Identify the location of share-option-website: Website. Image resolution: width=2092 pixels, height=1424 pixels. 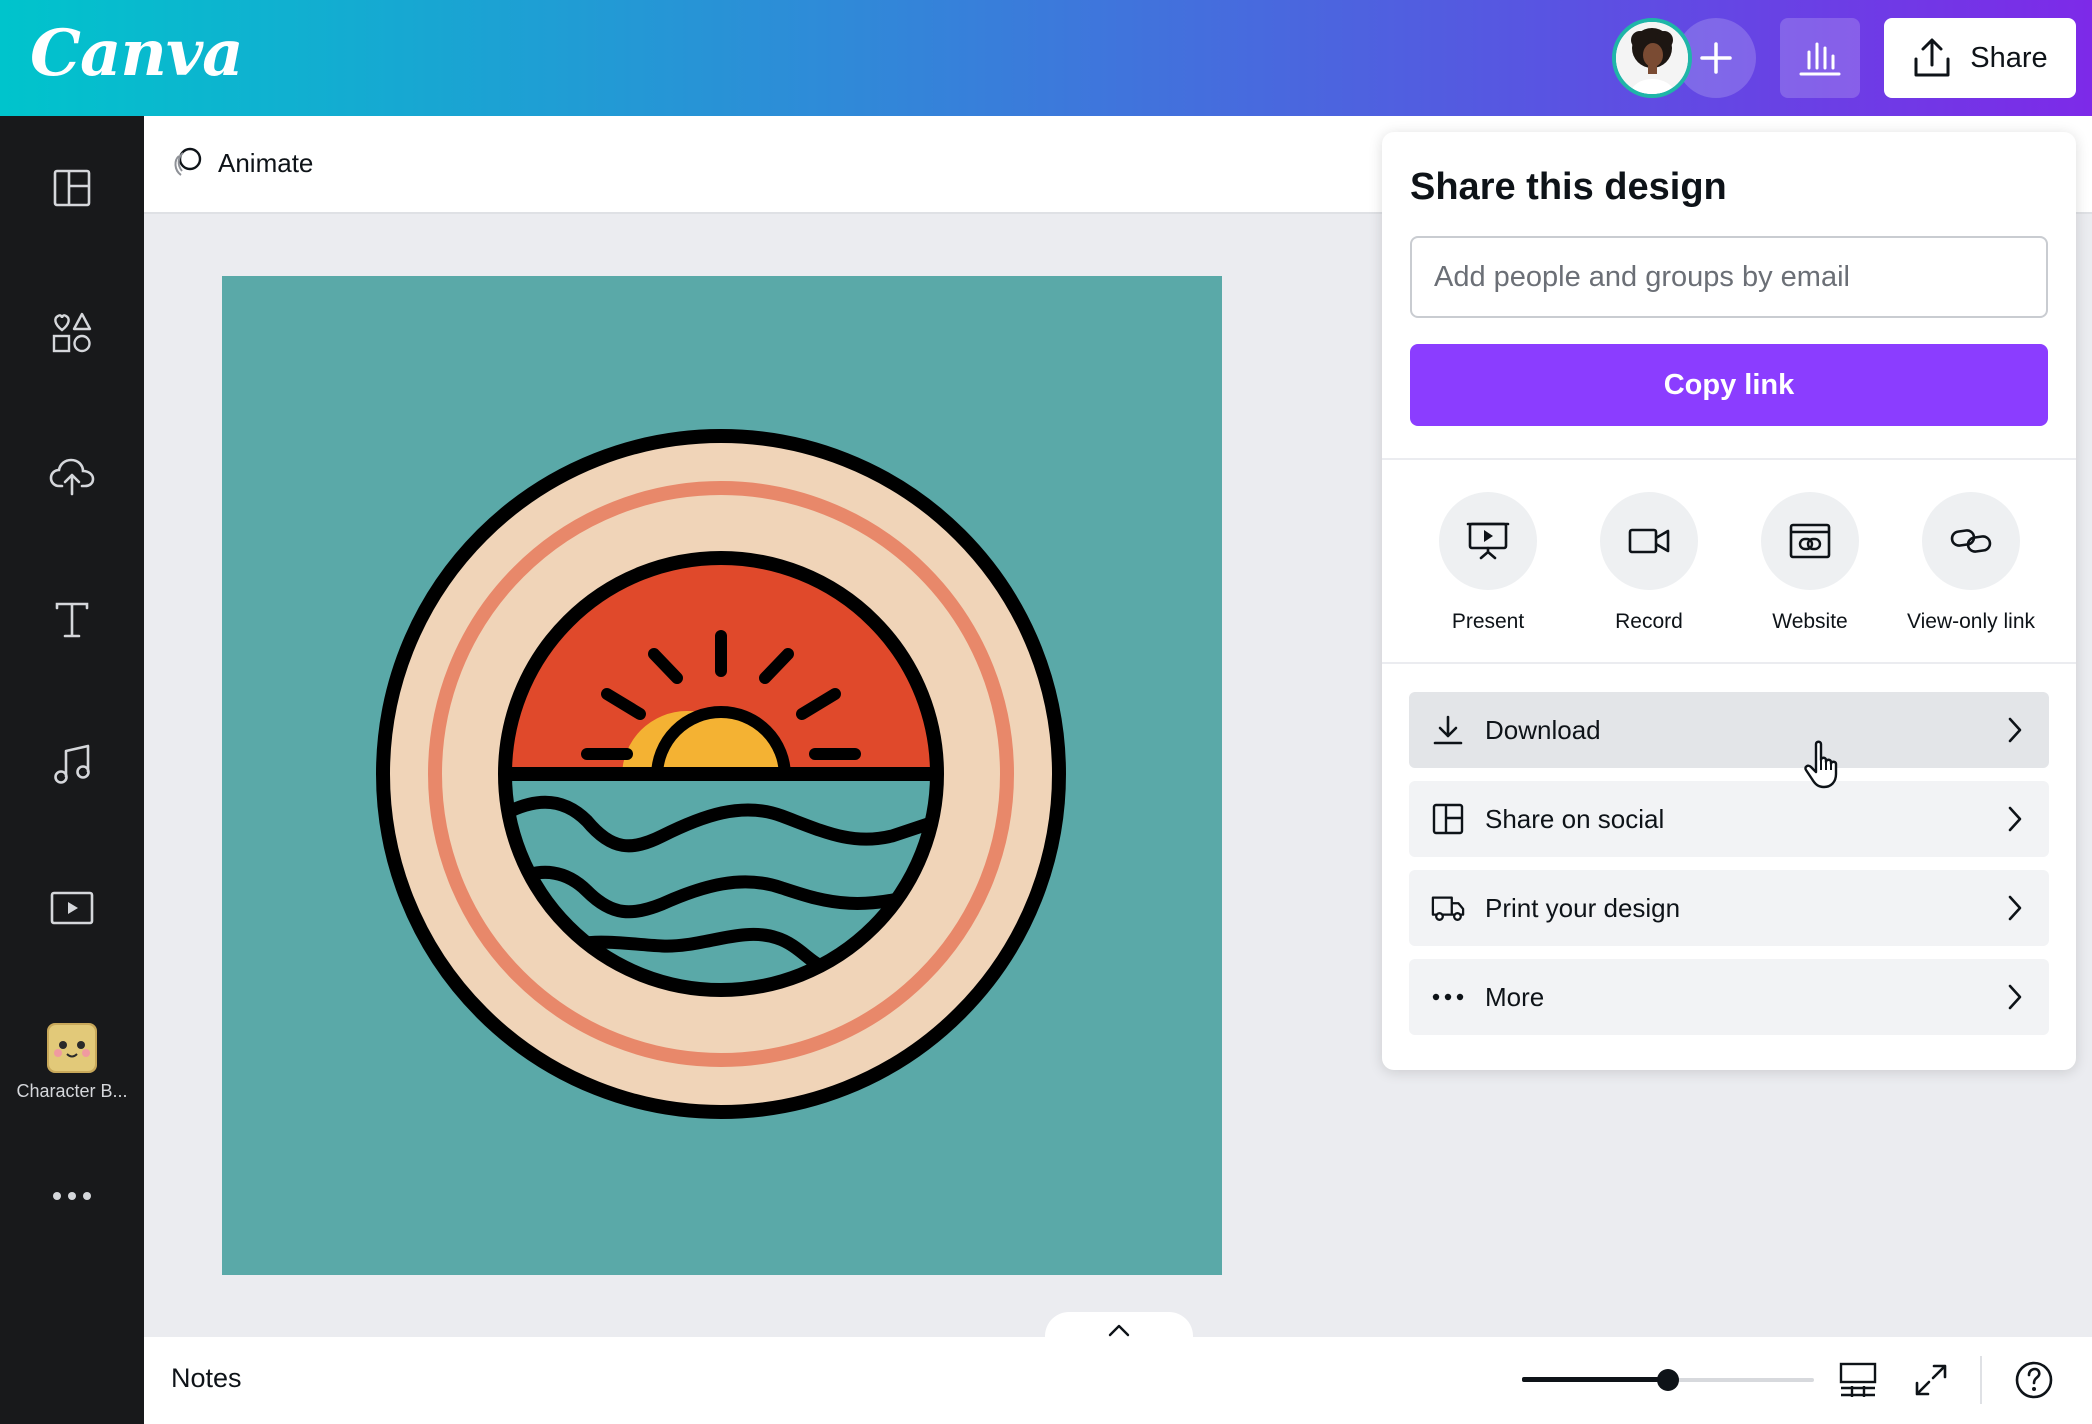
(1810, 563).